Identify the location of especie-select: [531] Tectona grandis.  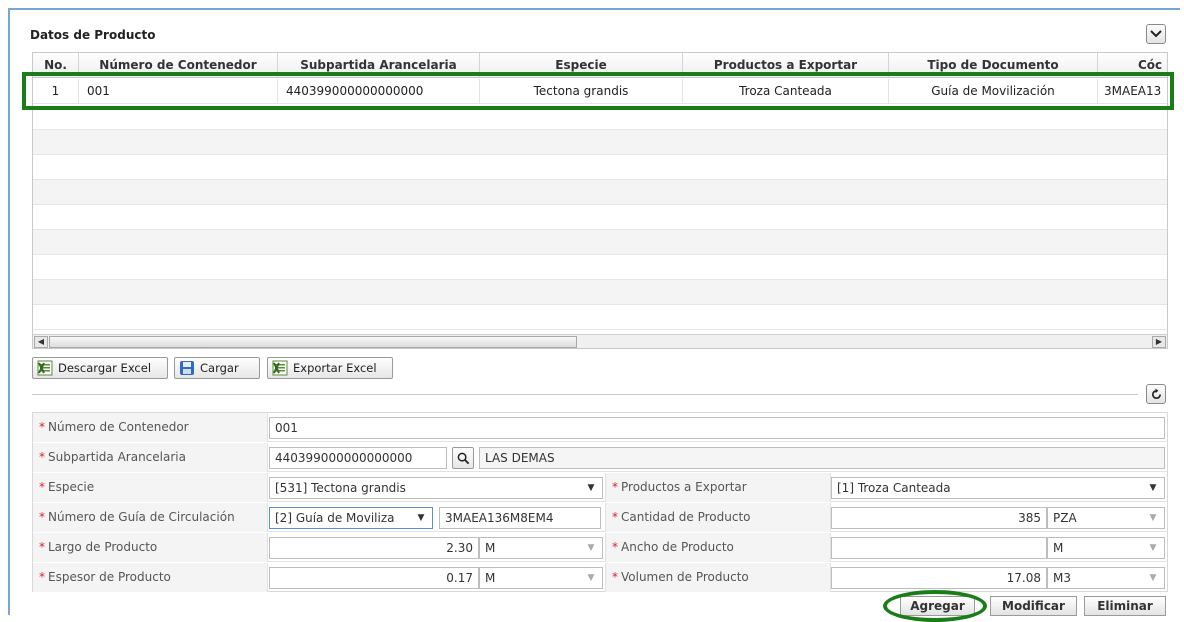
(436, 488).